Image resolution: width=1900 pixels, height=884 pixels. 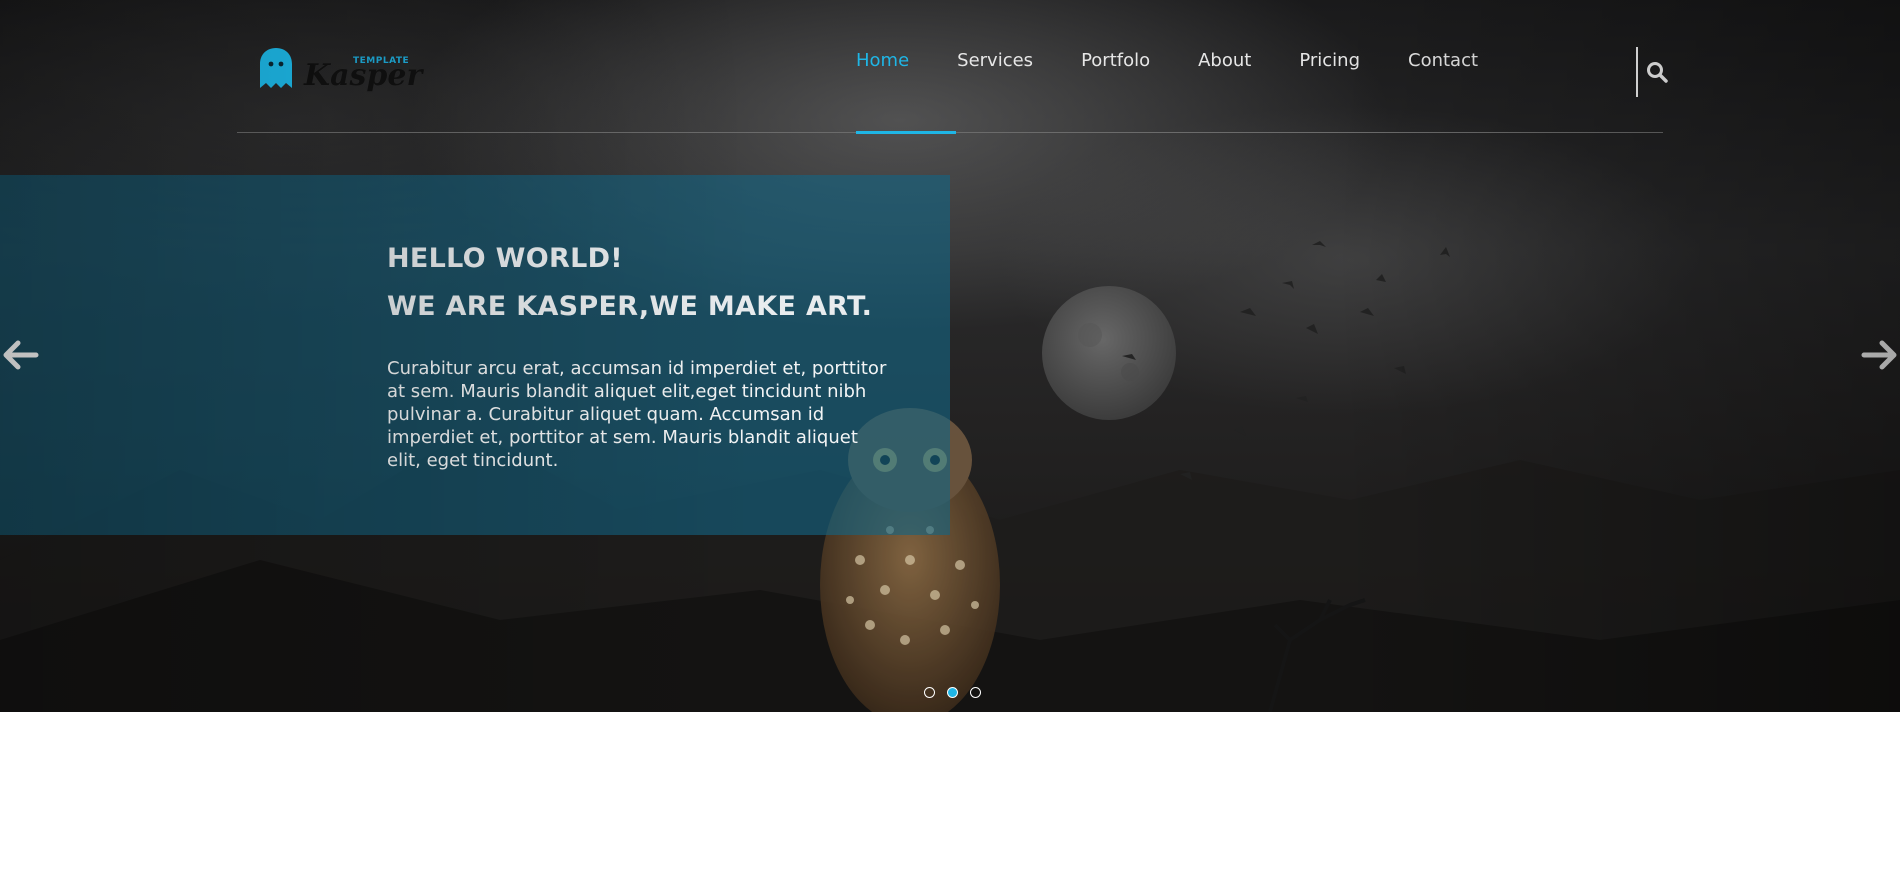 What do you see at coordinates (1109, 353) in the screenshot?
I see `moon` at bounding box center [1109, 353].